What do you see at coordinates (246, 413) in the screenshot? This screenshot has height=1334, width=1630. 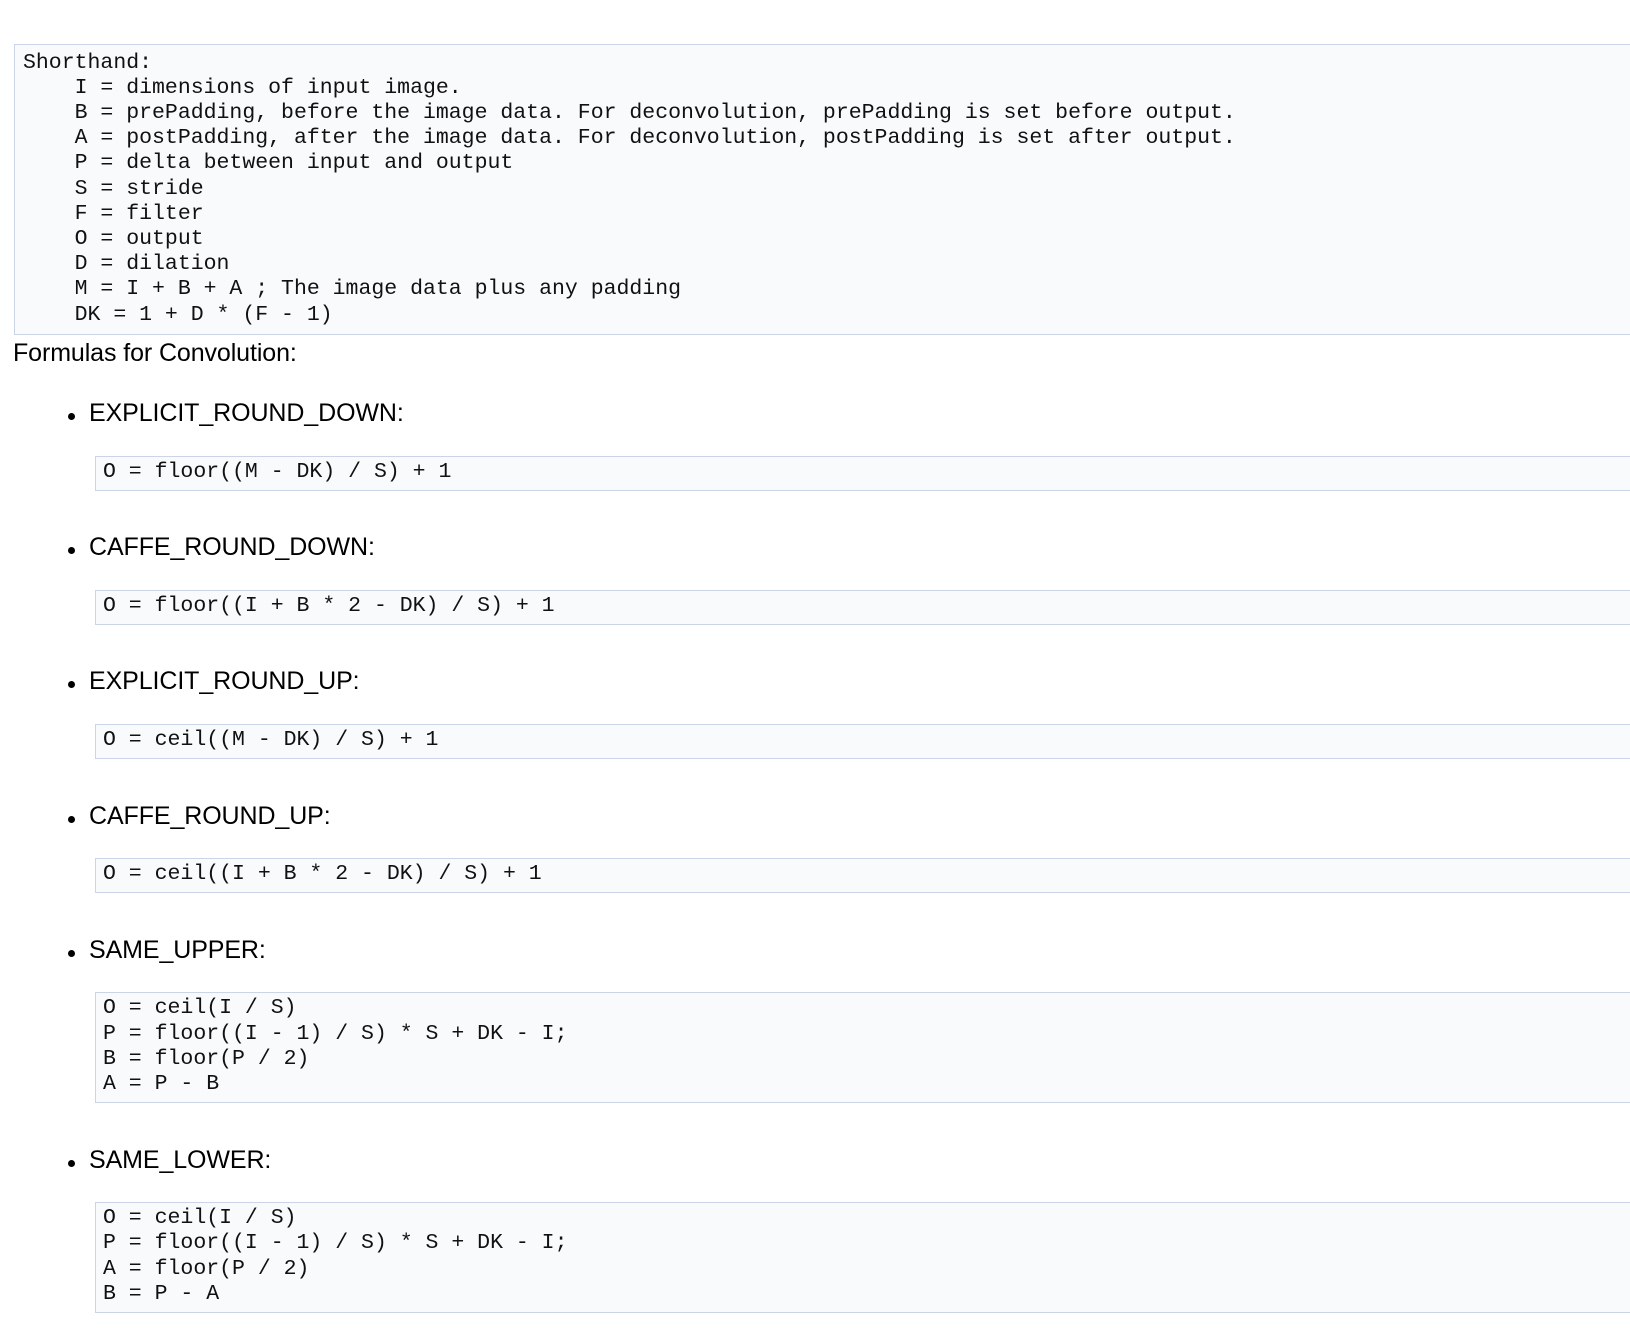 I see `formula-label: EXPLICIT_ROUND_DOWN:` at bounding box center [246, 413].